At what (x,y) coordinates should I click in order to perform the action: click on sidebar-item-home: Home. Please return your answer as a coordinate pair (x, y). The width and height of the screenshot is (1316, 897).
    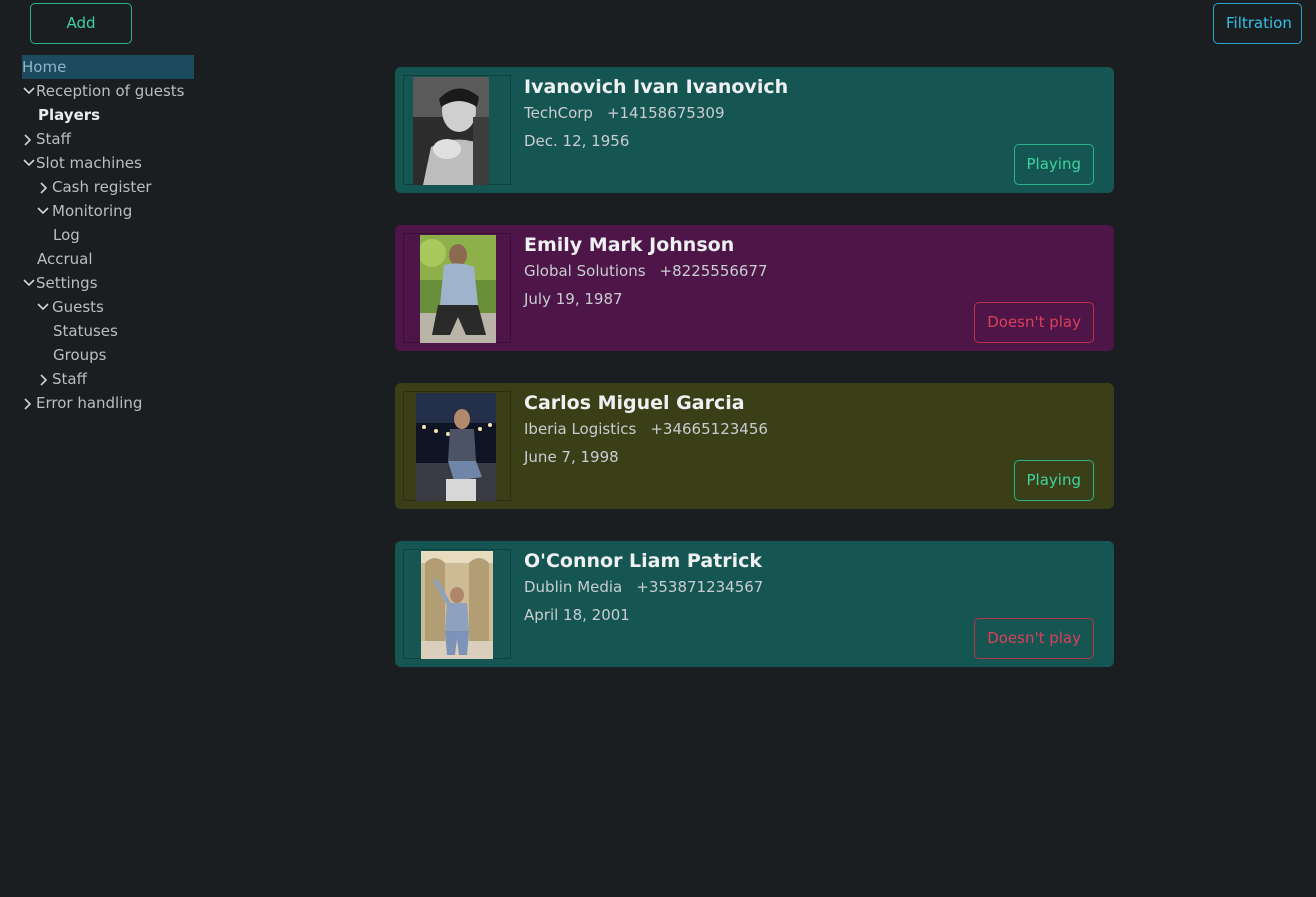
    Looking at the image, I should click on (108, 67).